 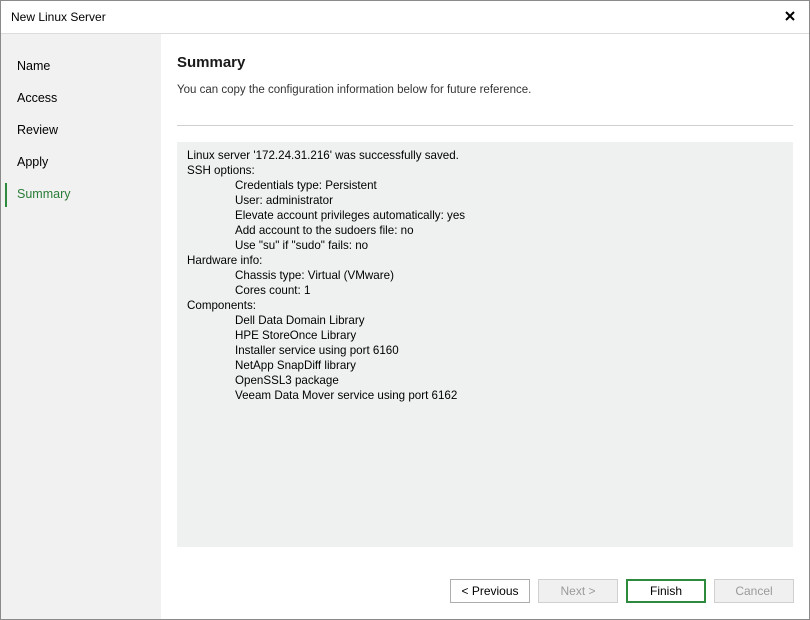 What do you see at coordinates (295, 365) in the screenshot?
I see `summary-line: NetApp SnapDiff library` at bounding box center [295, 365].